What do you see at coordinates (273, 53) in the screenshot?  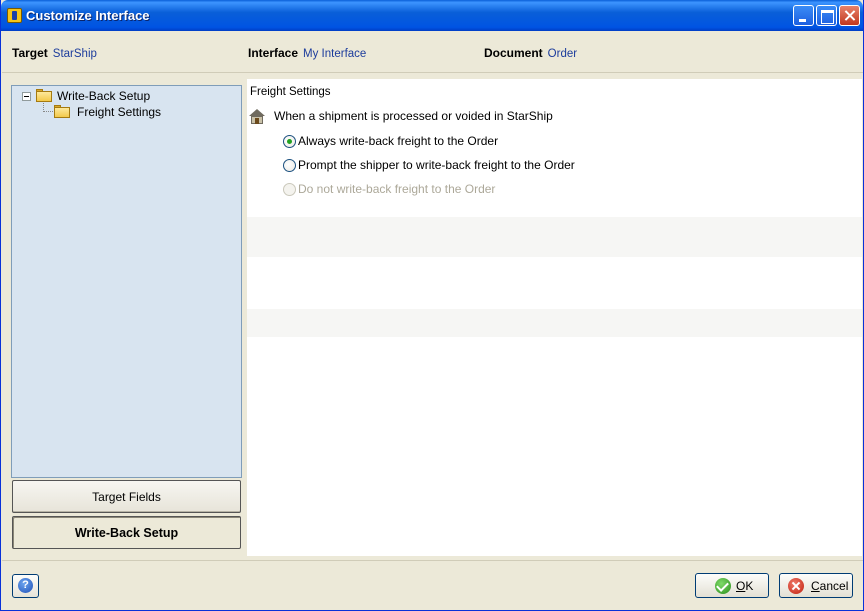 I see `interface-label: Interface` at bounding box center [273, 53].